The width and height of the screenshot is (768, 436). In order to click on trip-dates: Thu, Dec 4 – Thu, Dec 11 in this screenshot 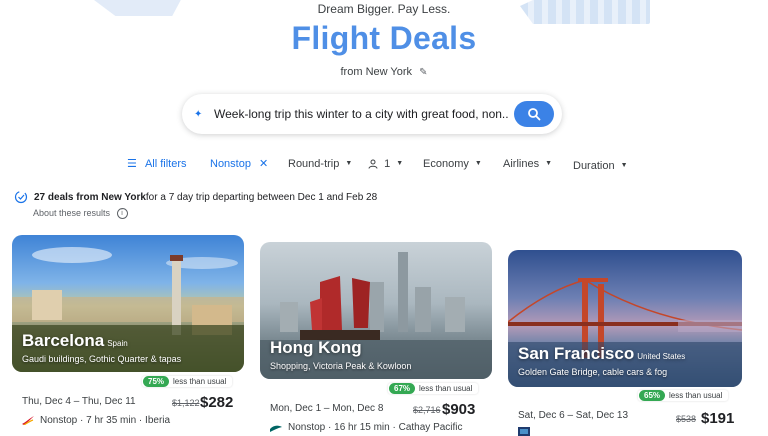, I will do `click(79, 401)`.